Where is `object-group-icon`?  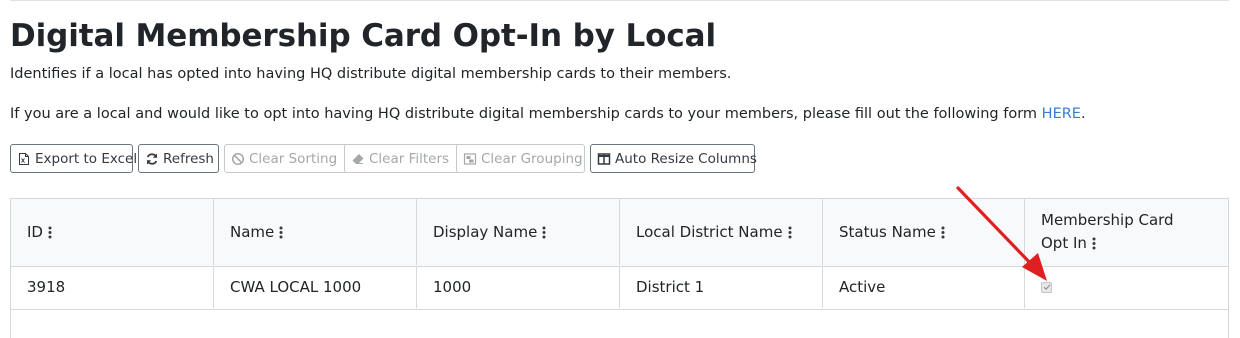 object-group-icon is located at coordinates (470, 159).